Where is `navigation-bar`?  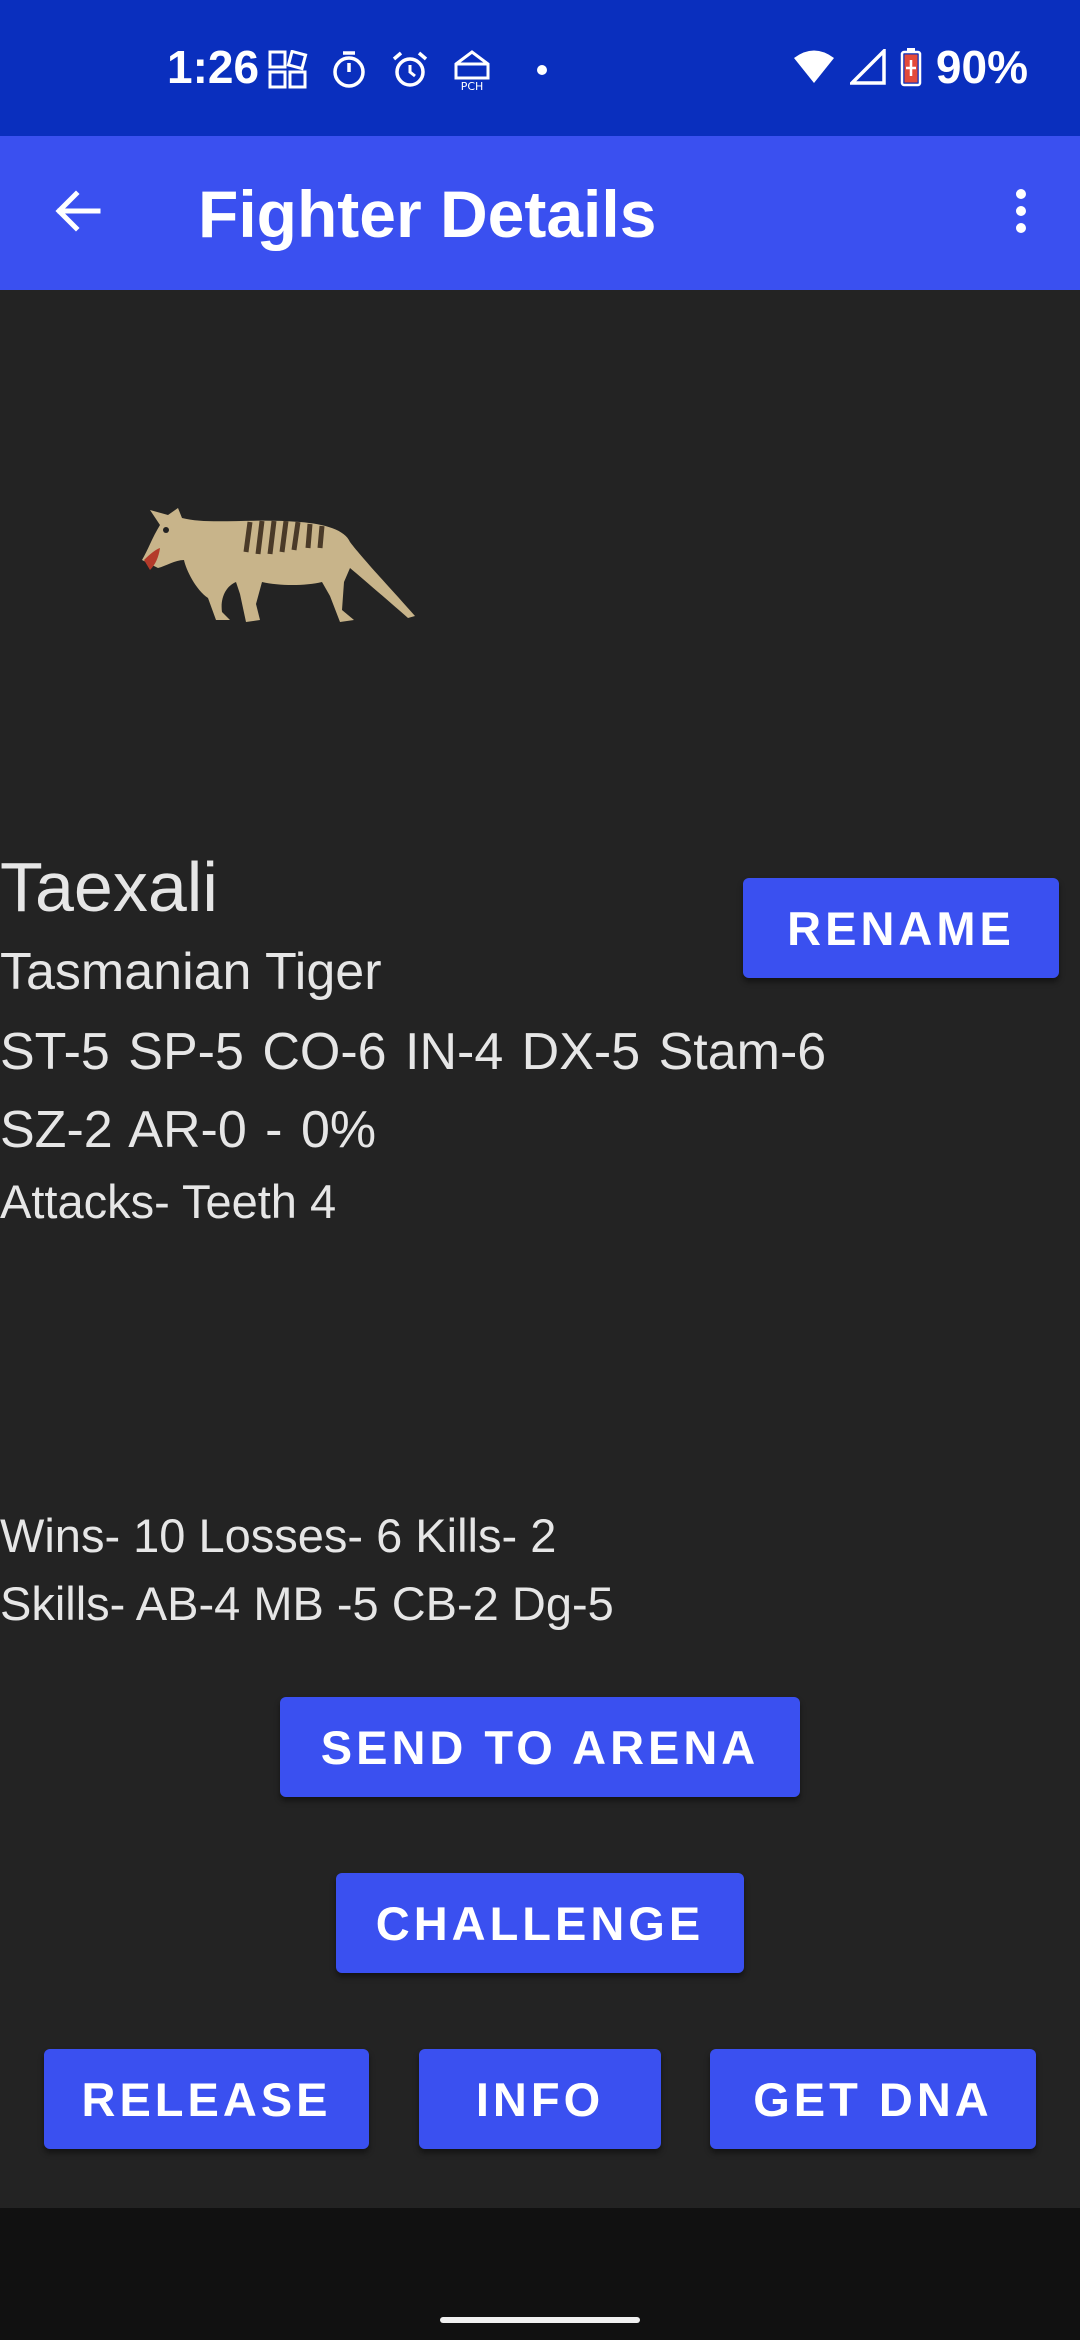 navigation-bar is located at coordinates (540, 2274).